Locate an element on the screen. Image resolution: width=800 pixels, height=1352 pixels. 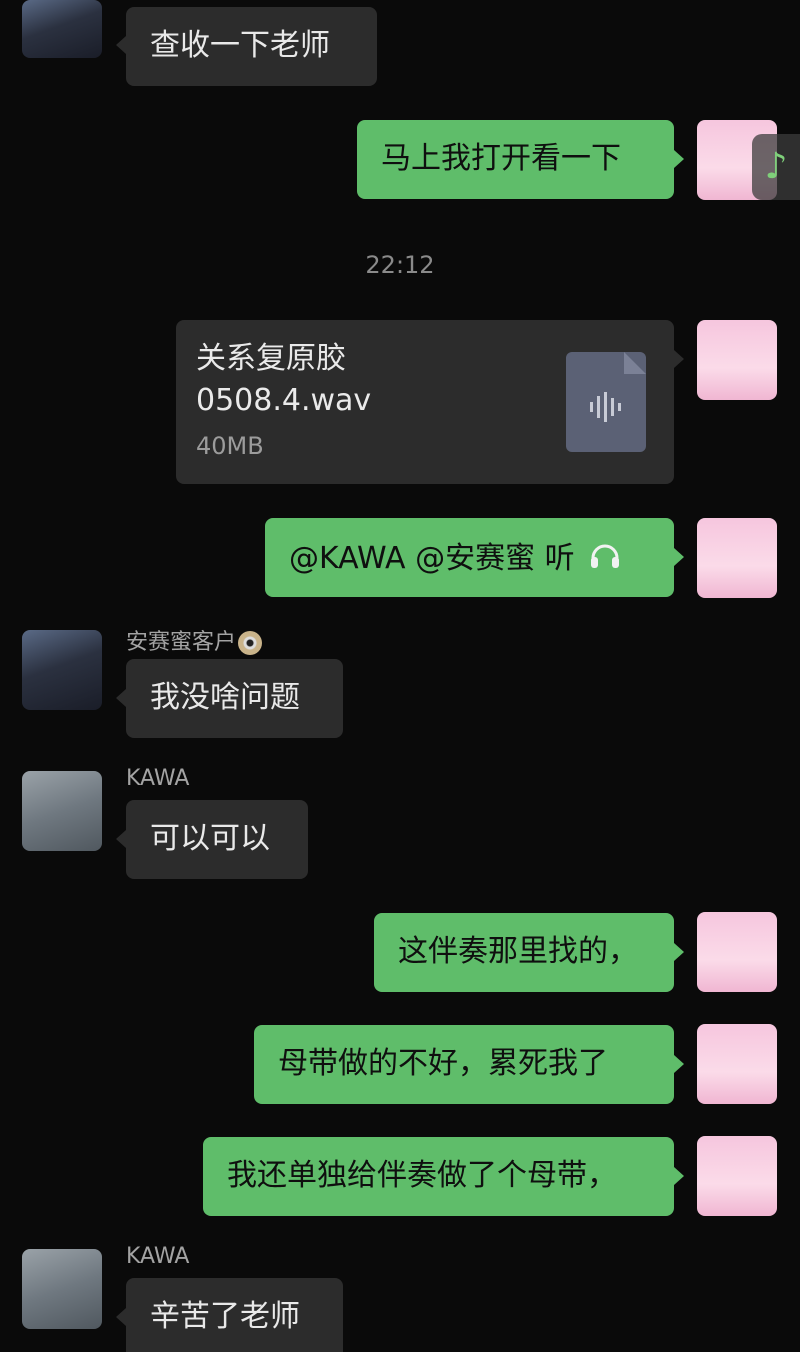
message-text: 我还单独给伴奏做了个母带， is located at coordinates (422, 1175).